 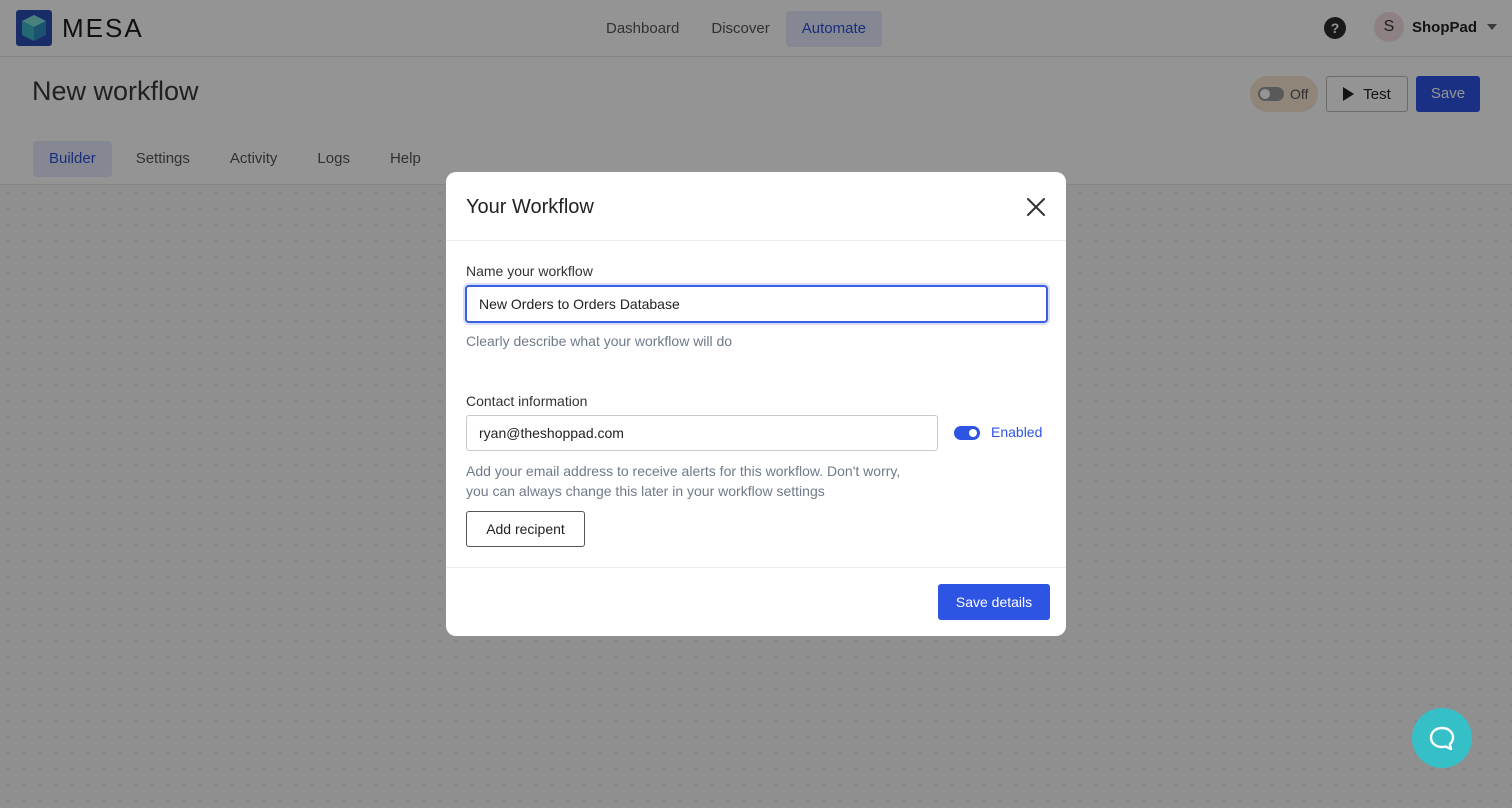 I want to click on save-details-button: Save details, so click(x=994, y=602).